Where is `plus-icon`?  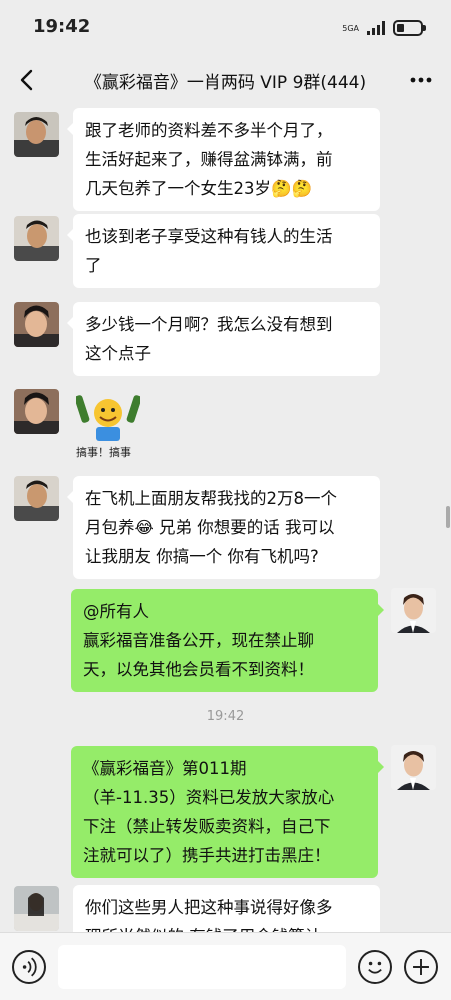 plus-icon is located at coordinates (421, 967).